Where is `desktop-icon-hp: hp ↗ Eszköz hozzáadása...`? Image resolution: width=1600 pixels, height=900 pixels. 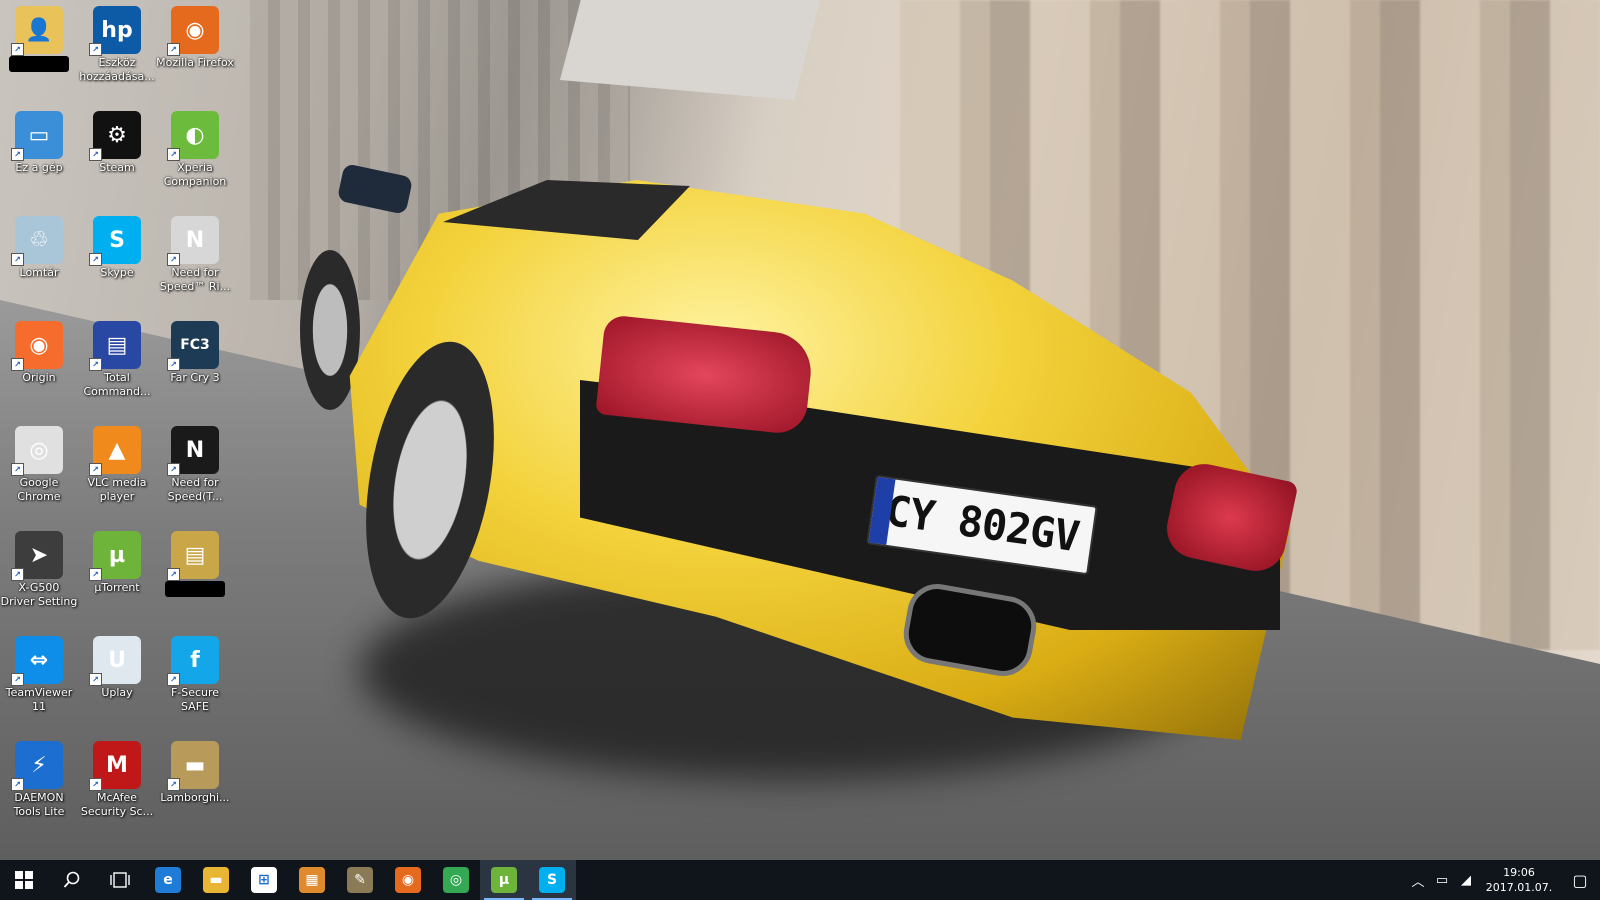 desktop-icon-hp: hp ↗ Eszköz hozzáadása... is located at coordinates (117, 50).